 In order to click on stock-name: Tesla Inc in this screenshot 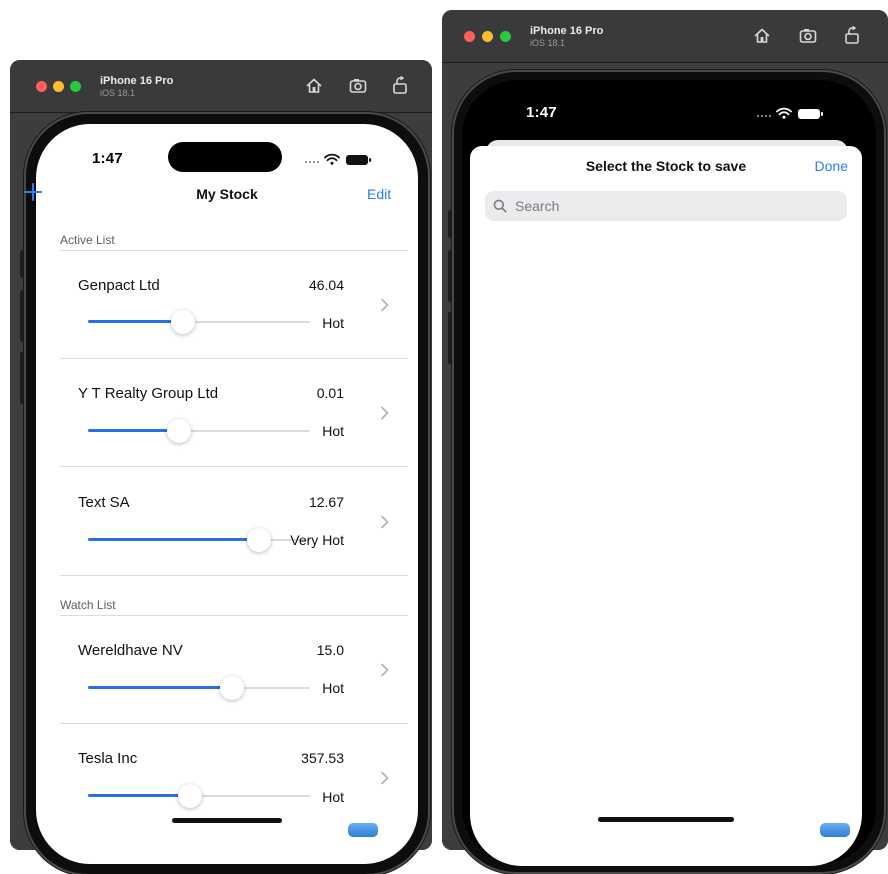, I will do `click(108, 758)`.